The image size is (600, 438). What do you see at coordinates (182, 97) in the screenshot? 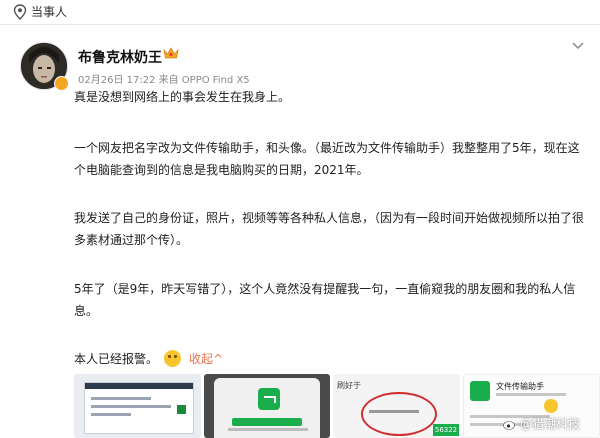
I see `post-paragraph-1: 真是没想到网络上的事会发生在我身上。` at bounding box center [182, 97].